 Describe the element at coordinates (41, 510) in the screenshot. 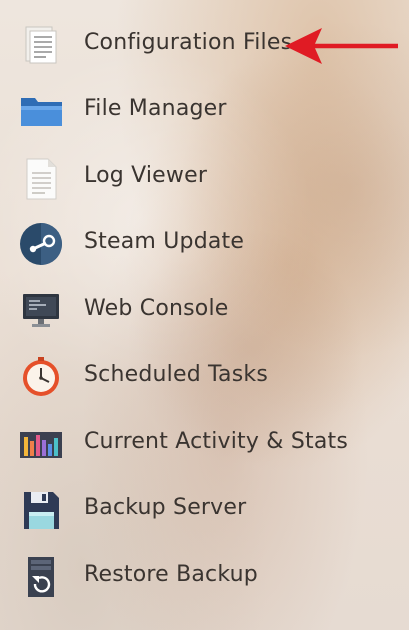

I see `floppy-disk-icon` at that location.